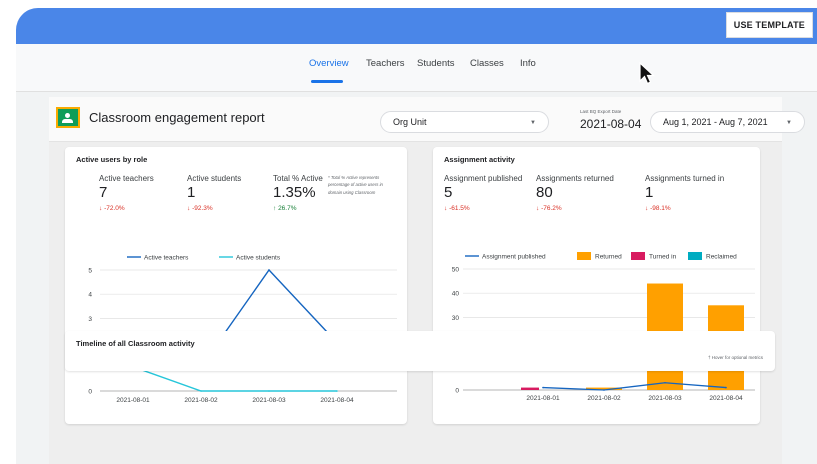 The width and height of the screenshot is (817, 464). I want to click on legend-label: Turned in, so click(663, 257).